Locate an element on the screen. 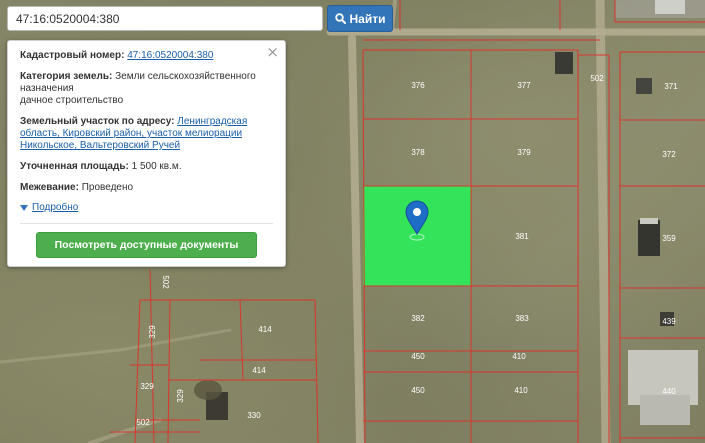 This screenshot has height=443, width=705. cadastral-number-label: Кадастровый номер: is located at coordinates (72, 55).